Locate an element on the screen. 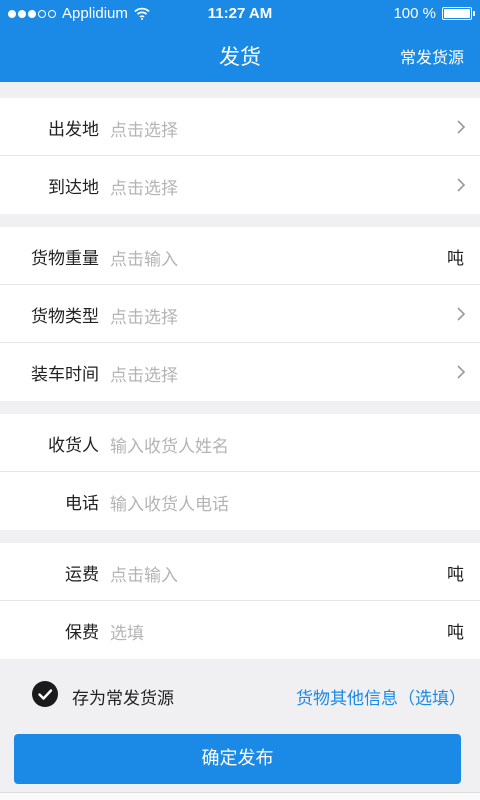 This screenshot has height=800, width=480. save-frequent-checkbox is located at coordinates (45, 694).